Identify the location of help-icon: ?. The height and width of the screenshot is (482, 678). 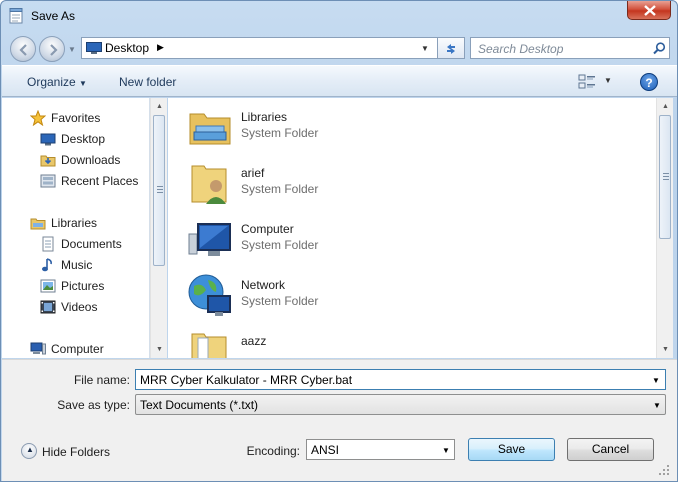
(649, 82).